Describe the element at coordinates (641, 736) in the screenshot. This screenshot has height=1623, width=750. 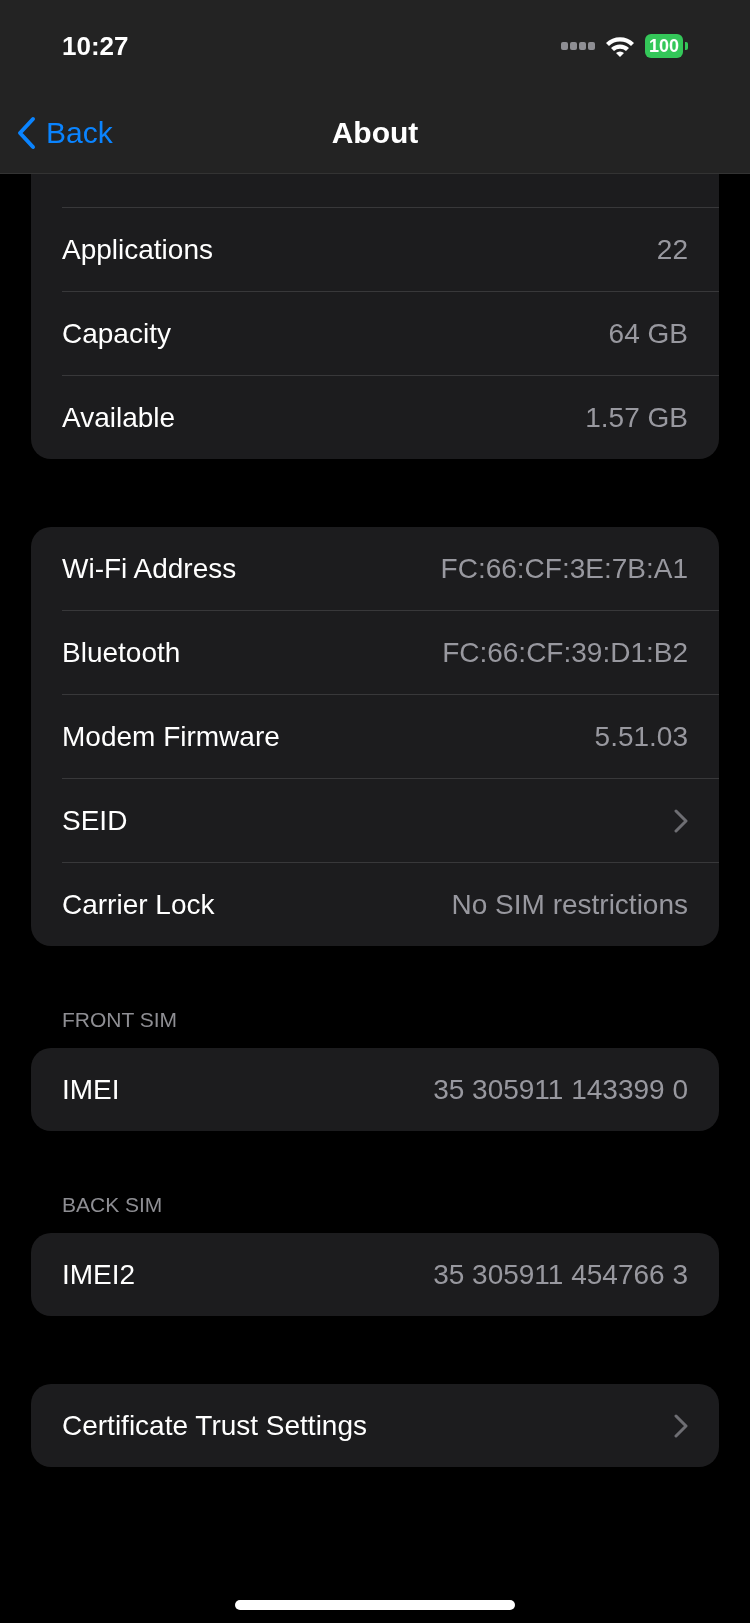
I see `row-value: 5.51.03` at that location.